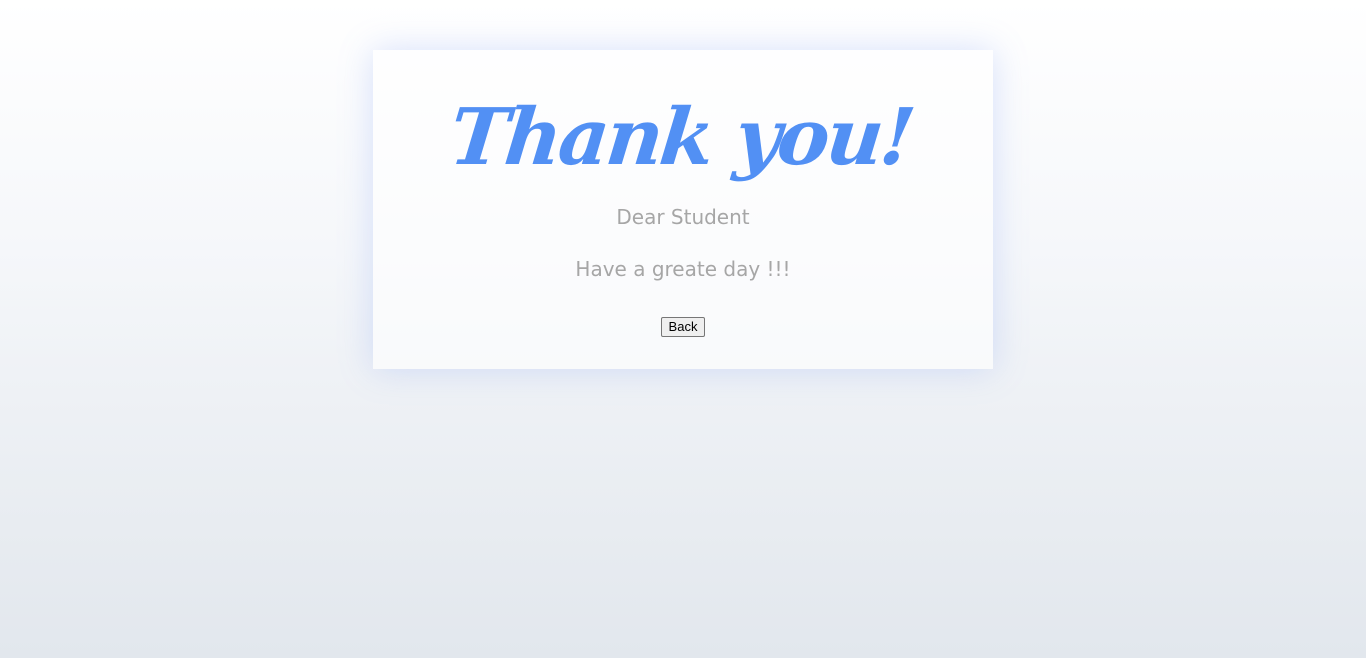 The image size is (1366, 658). Describe the element at coordinates (683, 269) in the screenshot. I see `message-text: Have a greate day !!!` at that location.